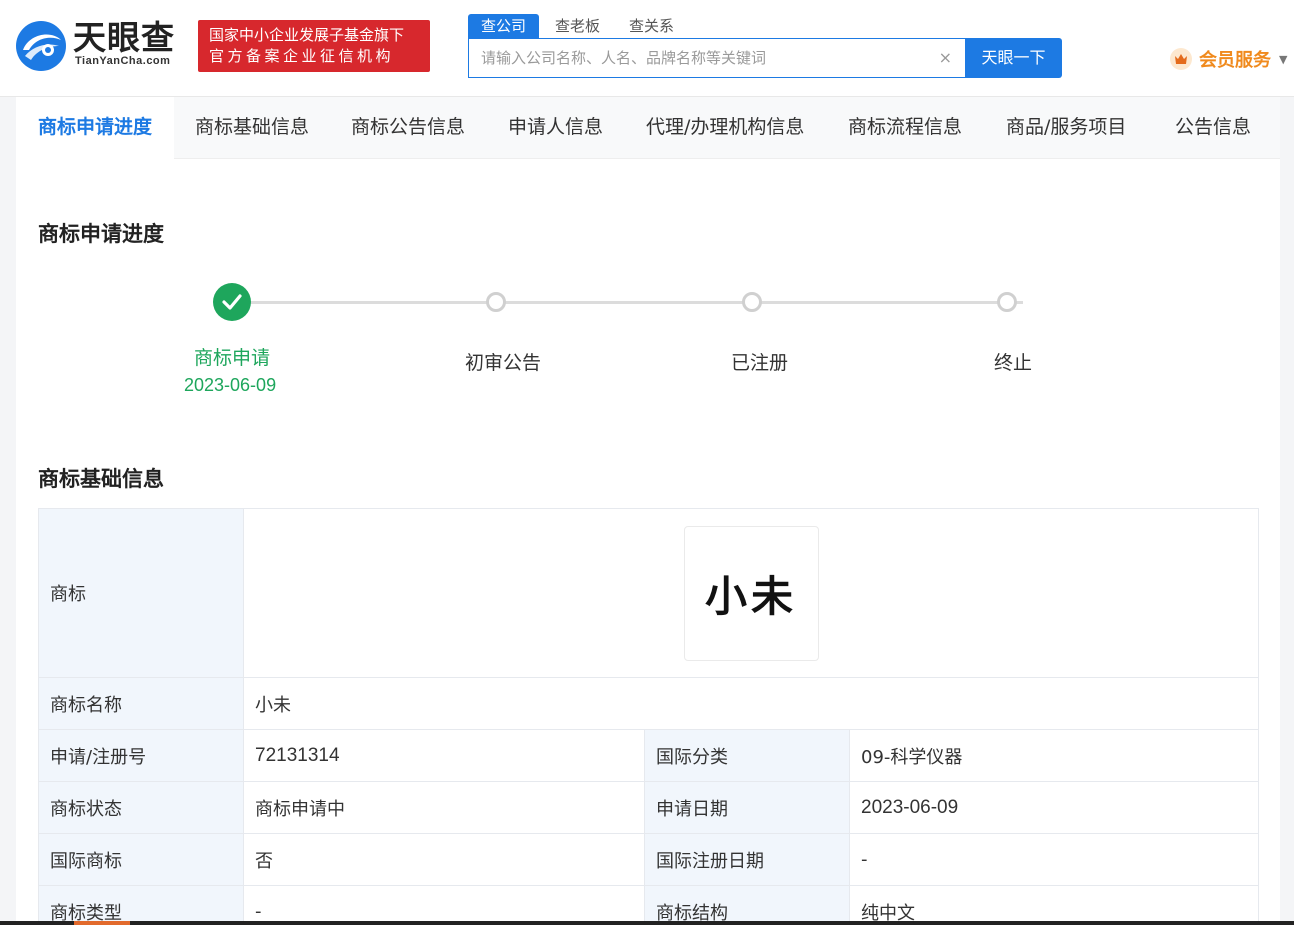  What do you see at coordinates (141, 703) in the screenshot?
I see `name-label: 商标名称` at bounding box center [141, 703].